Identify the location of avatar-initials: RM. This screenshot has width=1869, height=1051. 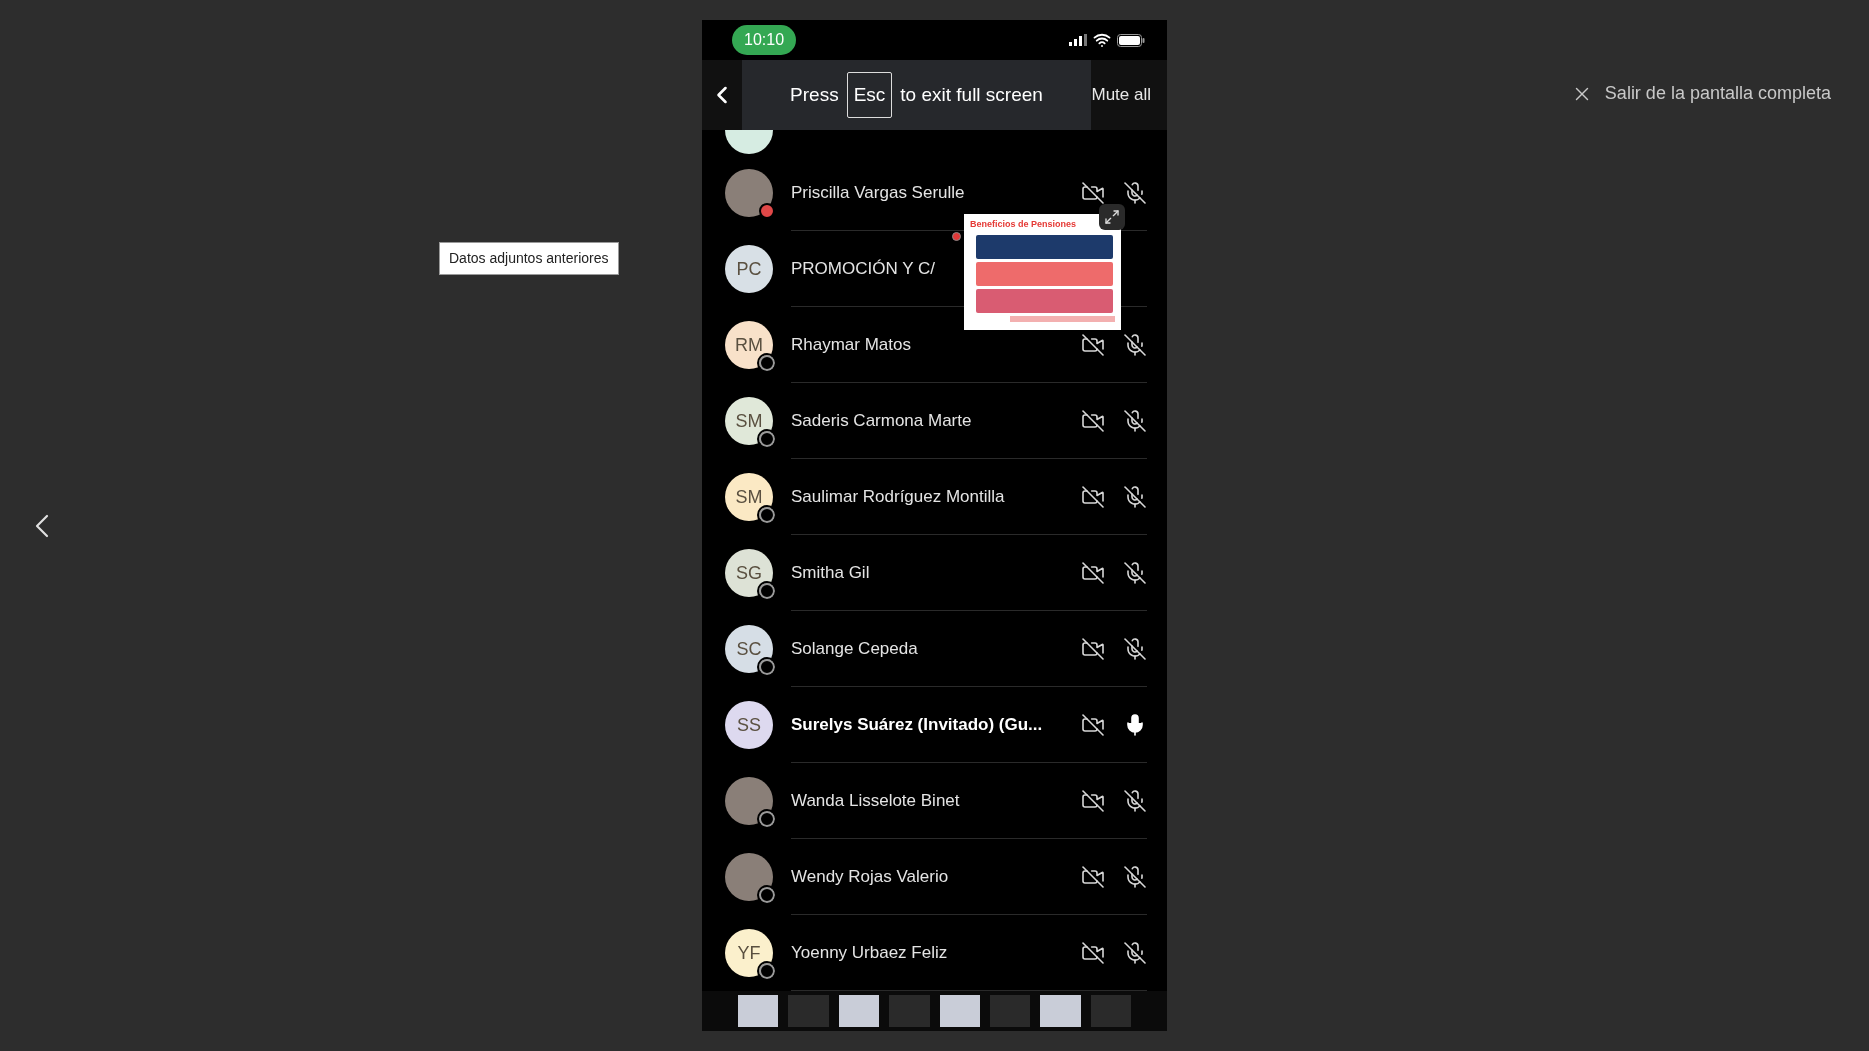
(749, 345).